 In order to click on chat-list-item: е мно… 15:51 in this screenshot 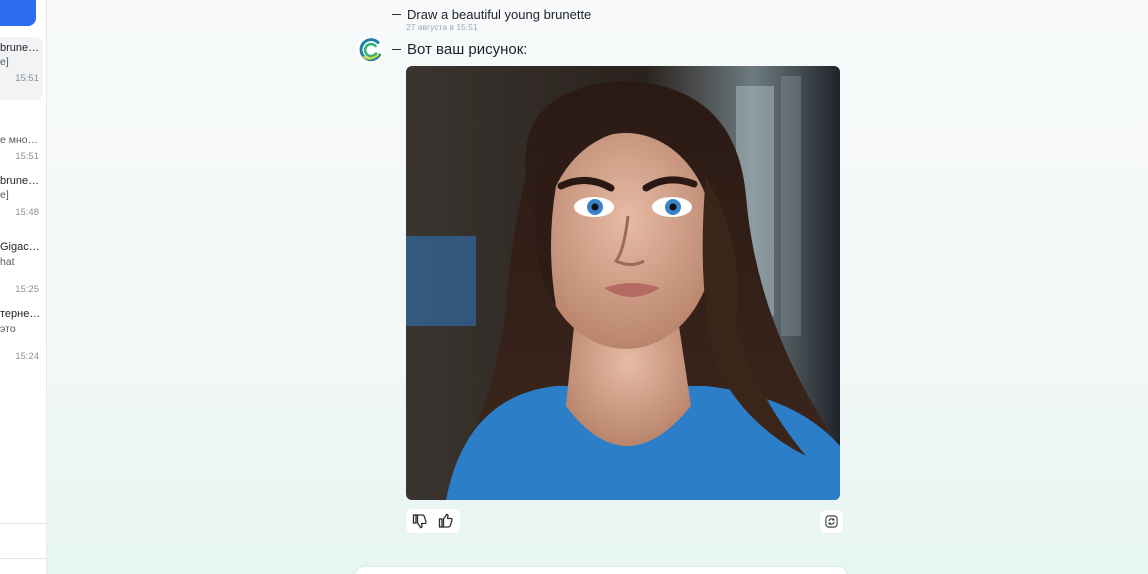, I will do `click(21, 148)`.